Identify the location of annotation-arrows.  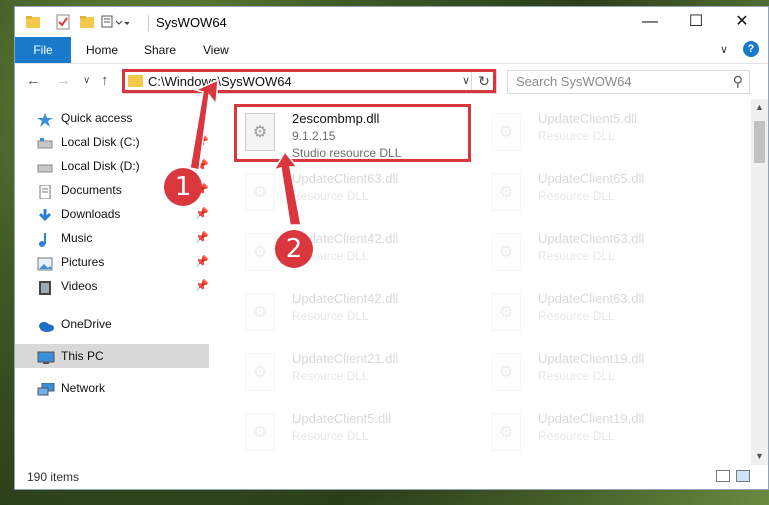
(245, 152).